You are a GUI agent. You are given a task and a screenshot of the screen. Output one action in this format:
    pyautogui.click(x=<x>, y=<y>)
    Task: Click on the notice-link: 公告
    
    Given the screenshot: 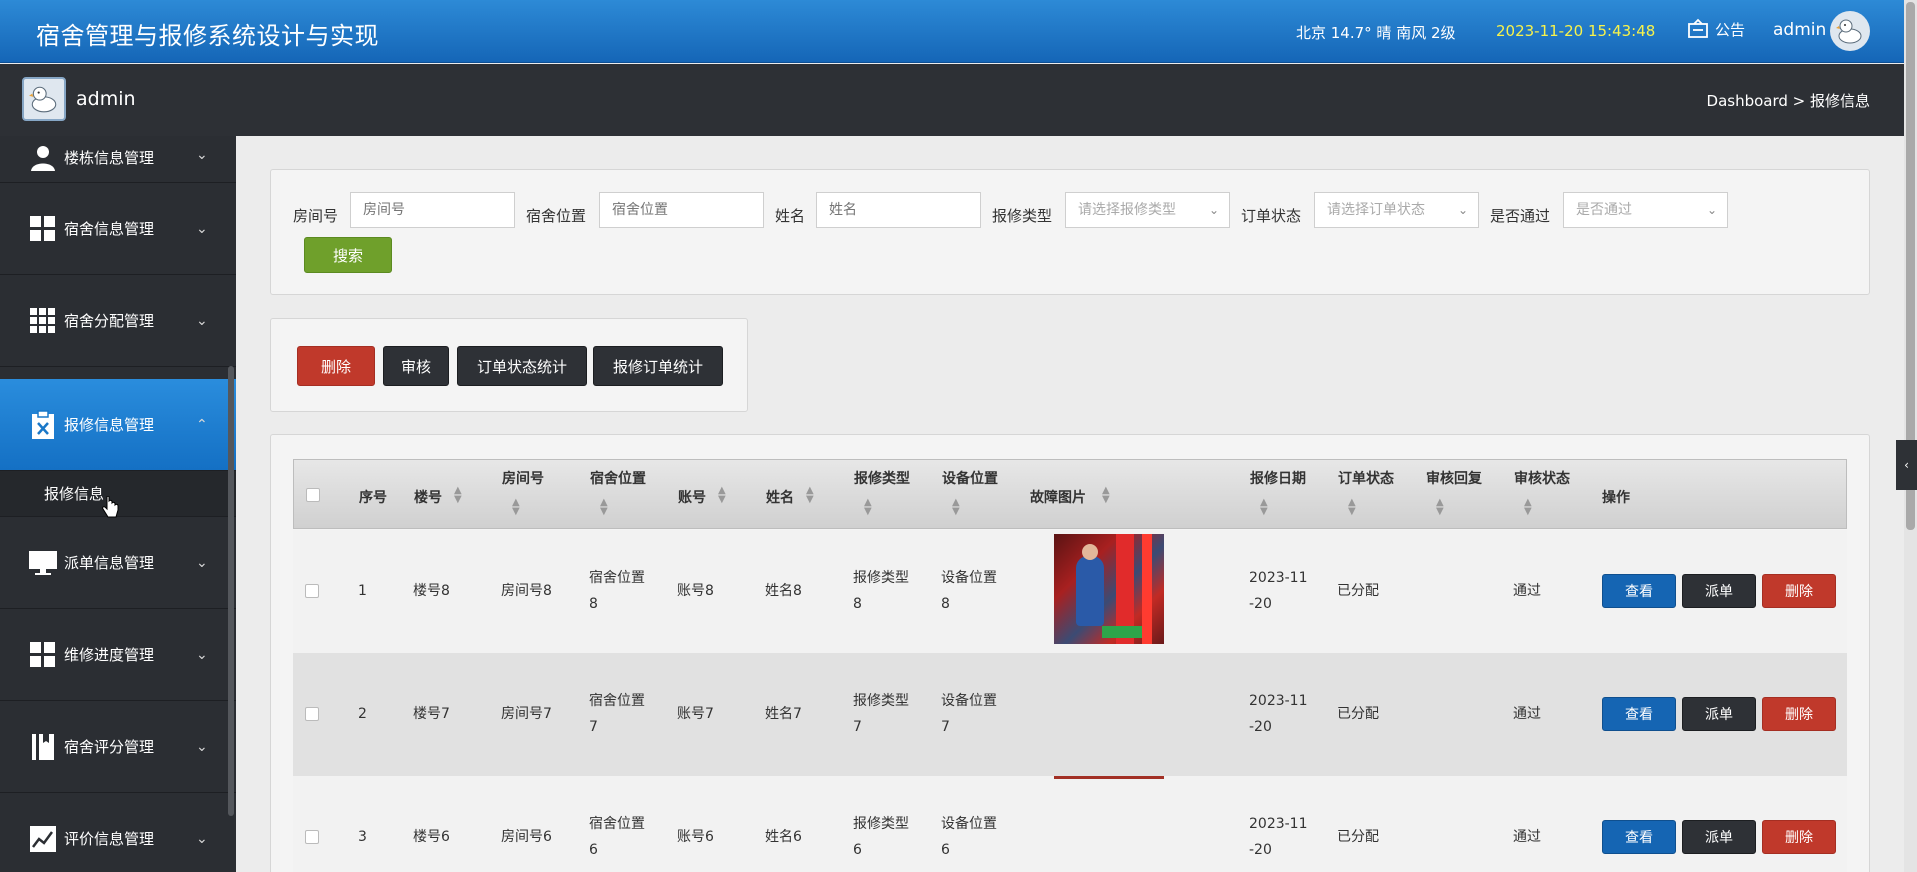 What is the action you would take?
    pyautogui.click(x=1716, y=29)
    